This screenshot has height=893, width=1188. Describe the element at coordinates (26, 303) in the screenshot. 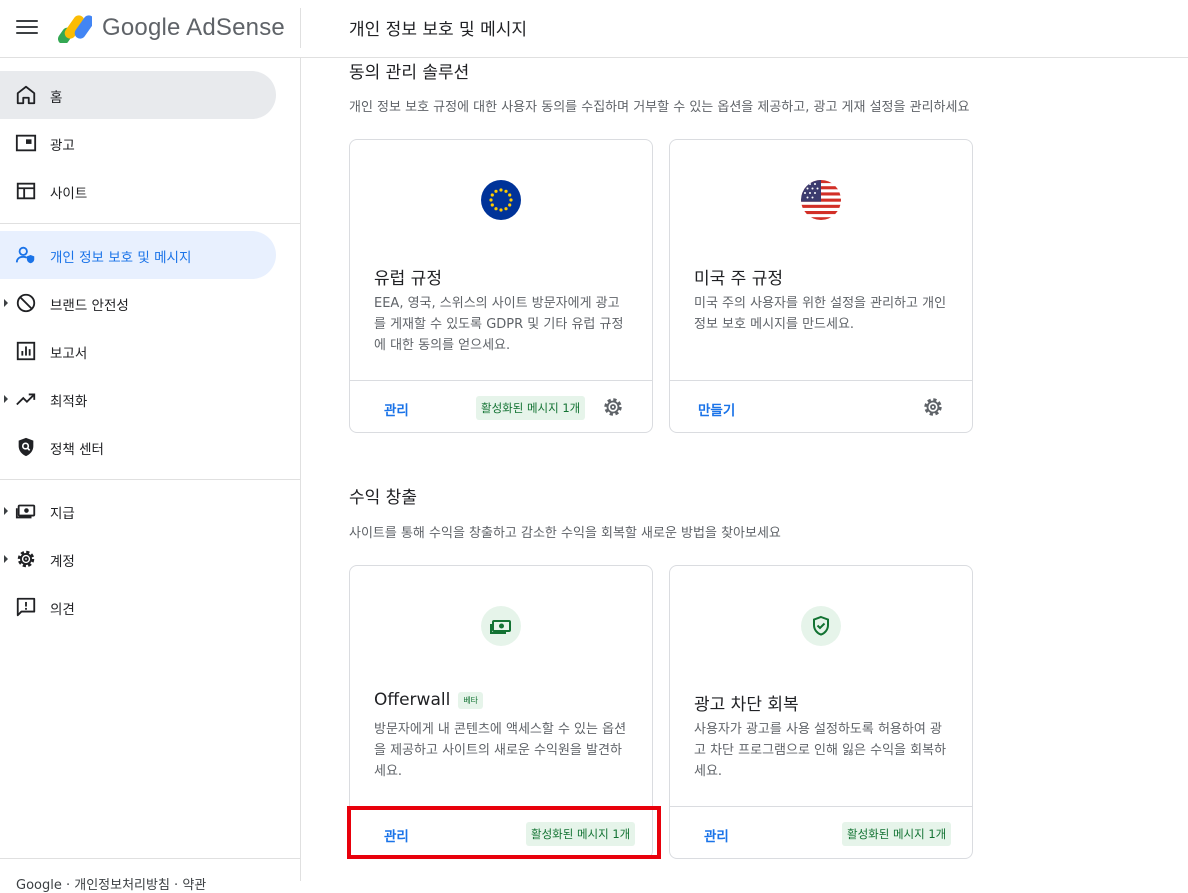

I see `block-icon` at that location.